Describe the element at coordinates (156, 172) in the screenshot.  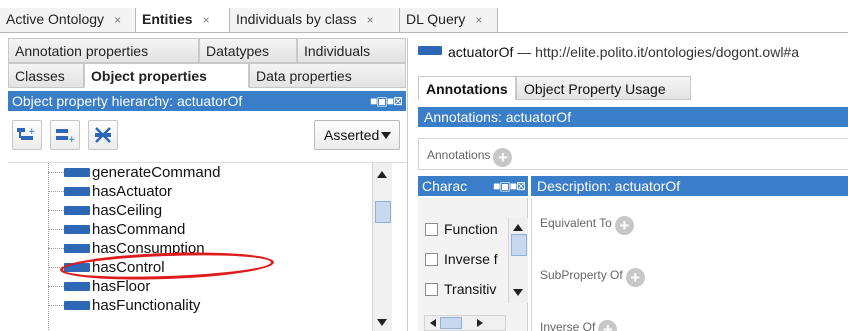
I see `tree-item-label: generateCommand` at that location.